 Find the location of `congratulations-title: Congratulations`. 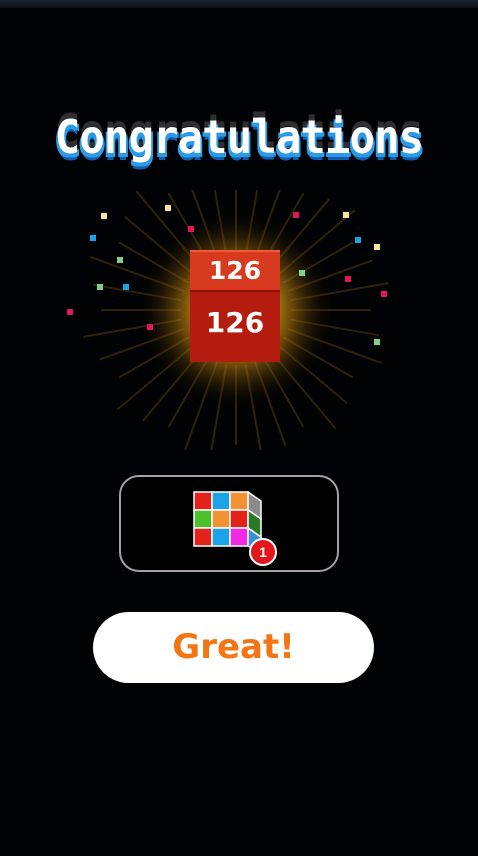

congratulations-title: Congratulations is located at coordinates (239, 137).